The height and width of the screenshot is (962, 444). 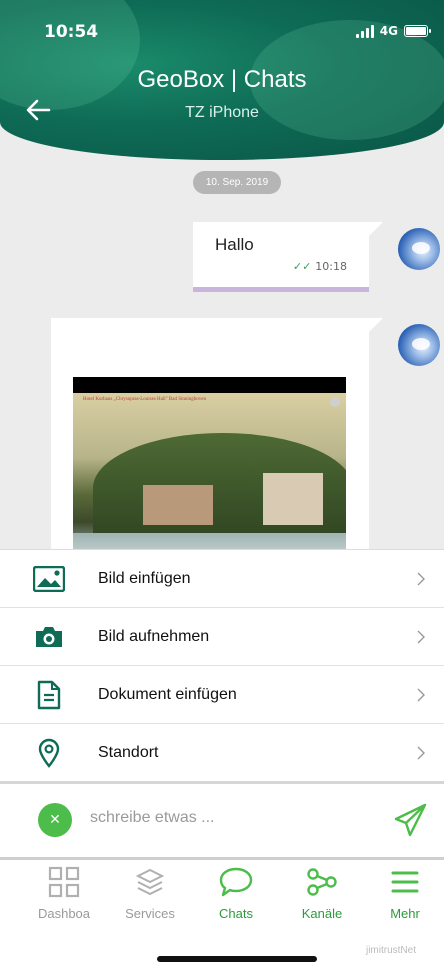 What do you see at coordinates (237, 182) in the screenshot?
I see `date-divider: 10. Sep. 2019` at bounding box center [237, 182].